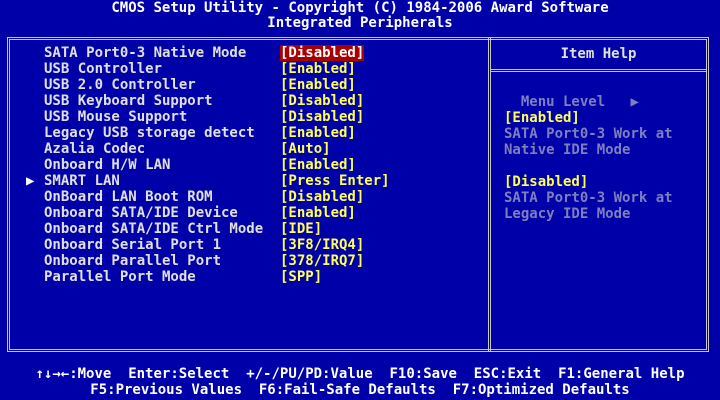  I want to click on setting-row-smart-lan: ▶ SMART LAN [Press Enter], so click(257, 181).